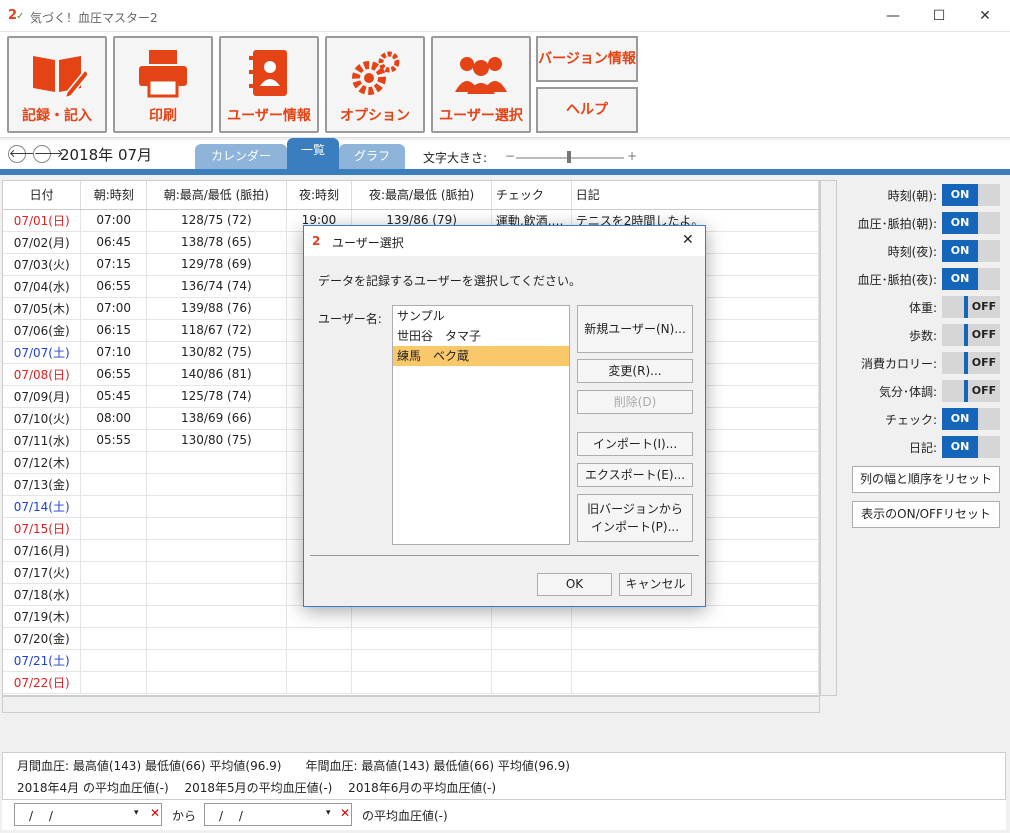 This screenshot has height=833, width=1010. What do you see at coordinates (42, 462) in the screenshot?
I see `cell-date: 07/12(木)` at bounding box center [42, 462].